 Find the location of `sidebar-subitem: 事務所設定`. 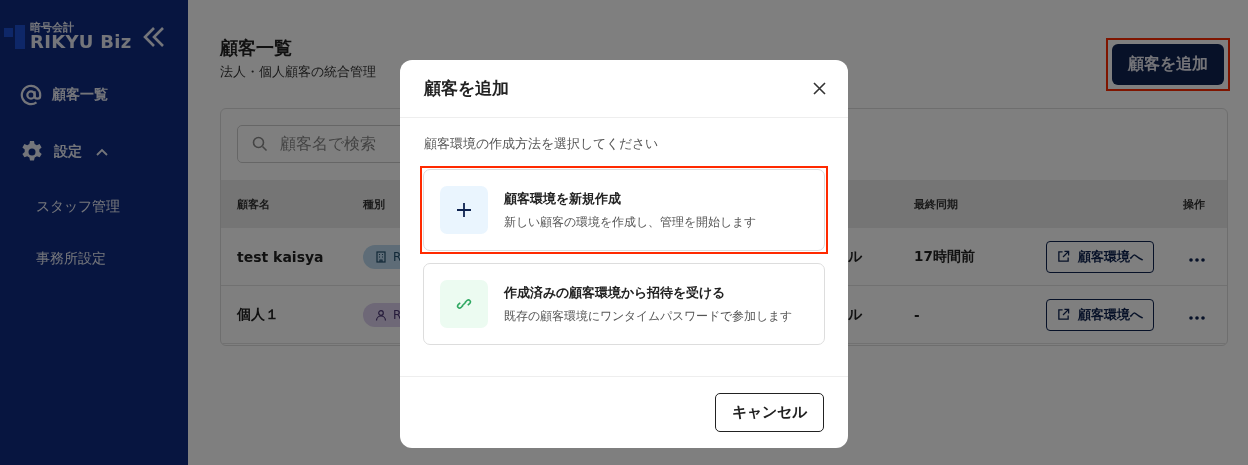

sidebar-subitem: 事務所設定 is located at coordinates (71, 258).